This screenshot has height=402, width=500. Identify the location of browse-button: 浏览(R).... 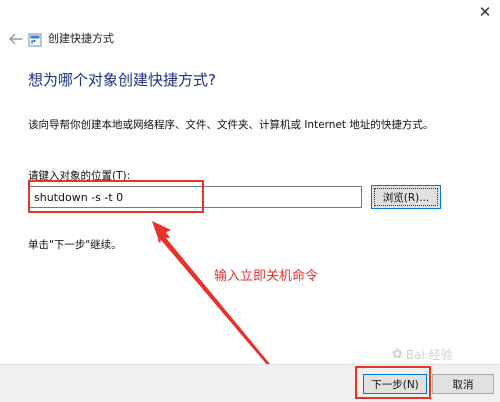
(406, 197).